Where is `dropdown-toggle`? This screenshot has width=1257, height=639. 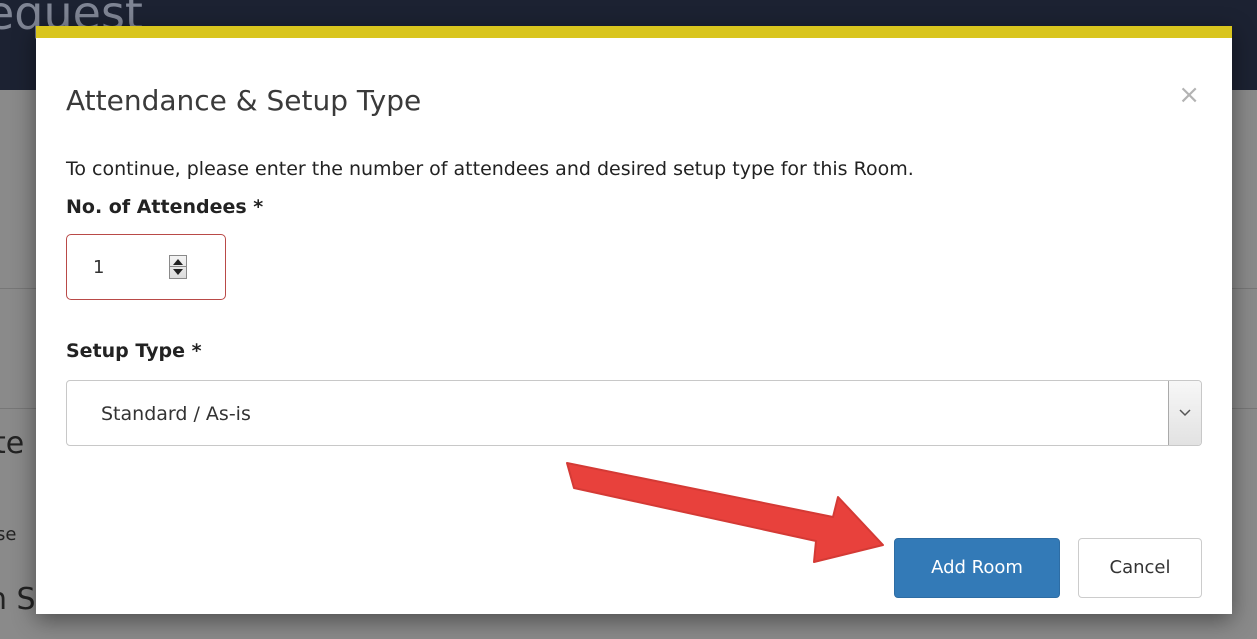 dropdown-toggle is located at coordinates (1184, 413).